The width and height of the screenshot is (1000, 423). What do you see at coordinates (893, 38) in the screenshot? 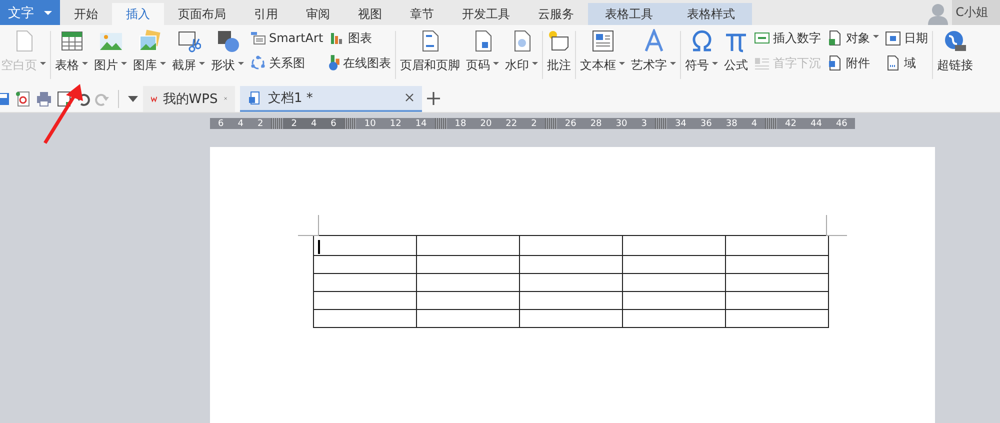
I see `calendar-icon` at bounding box center [893, 38].